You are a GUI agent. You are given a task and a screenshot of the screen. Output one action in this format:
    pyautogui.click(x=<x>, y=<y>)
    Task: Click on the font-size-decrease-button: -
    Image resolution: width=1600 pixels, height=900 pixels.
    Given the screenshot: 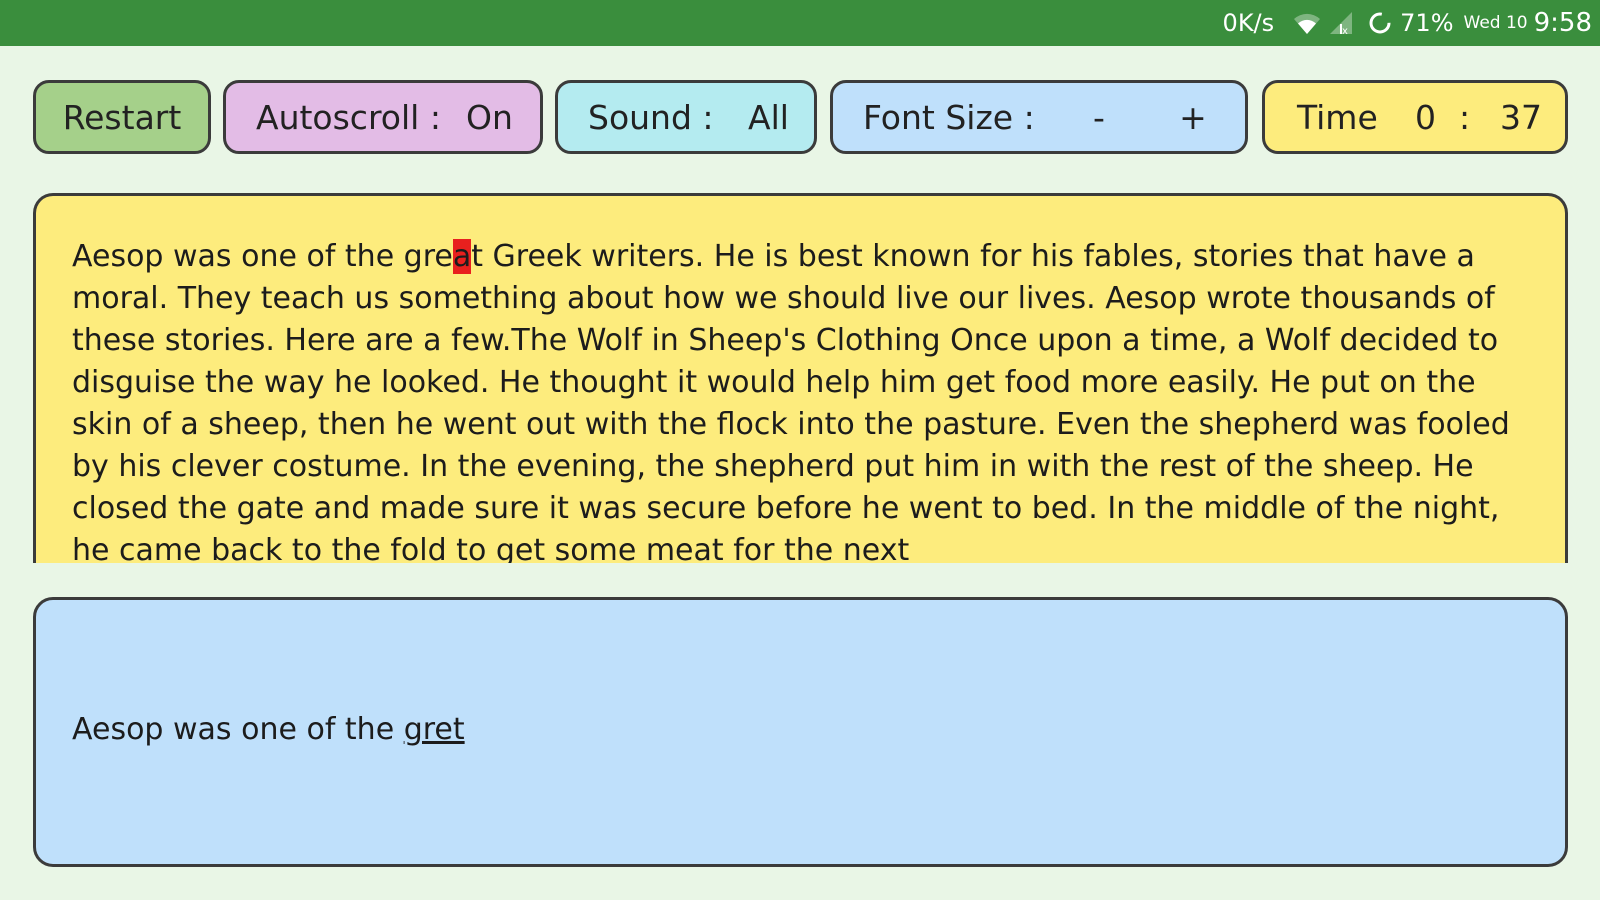 What is the action you would take?
    pyautogui.click(x=1099, y=117)
    